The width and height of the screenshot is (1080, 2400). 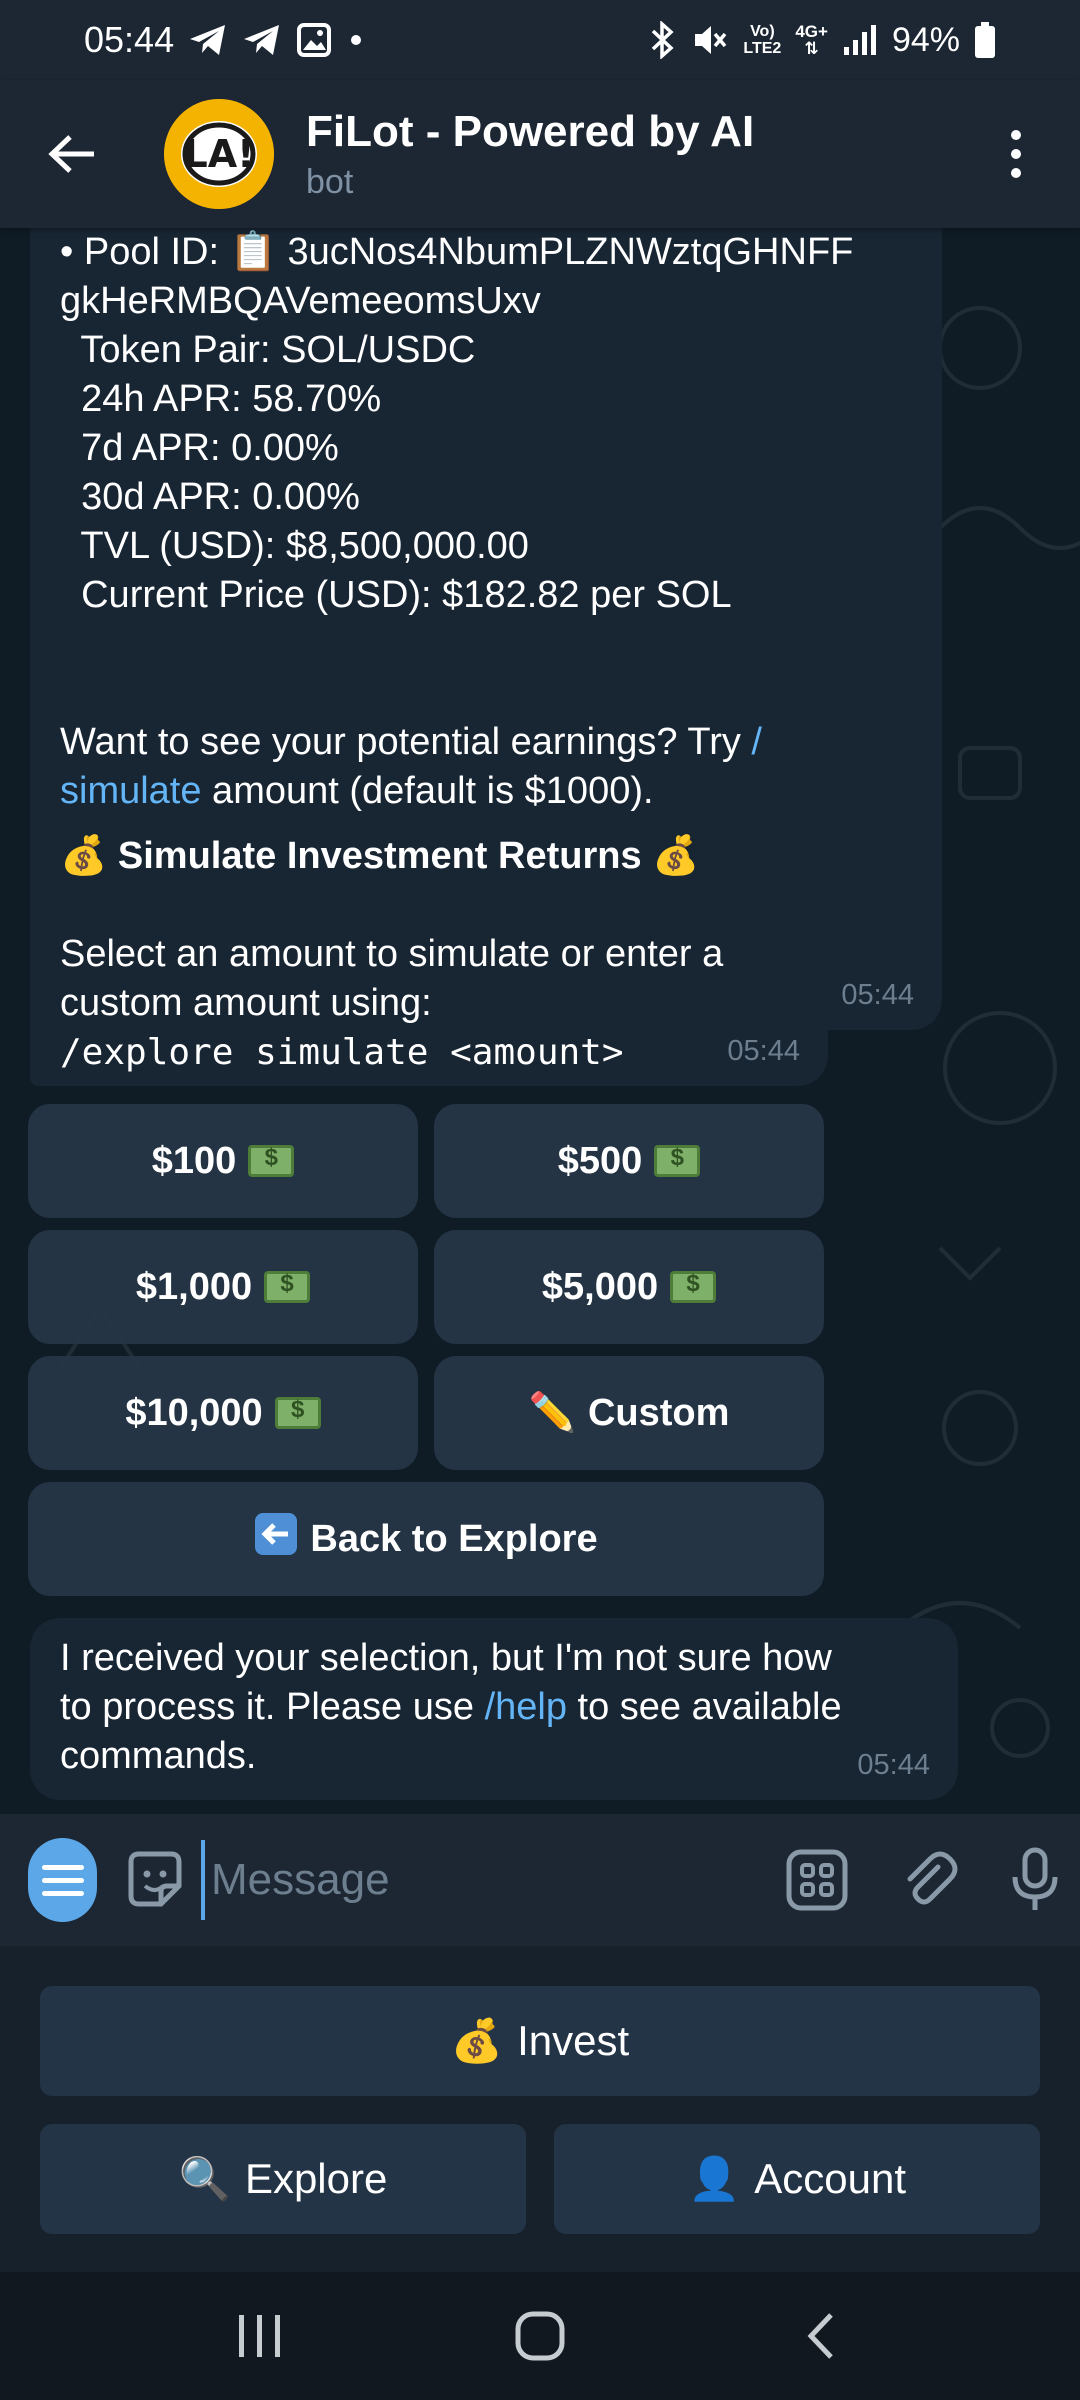 I want to click on magnifier-icon: 🔍, so click(x=204, y=2178).